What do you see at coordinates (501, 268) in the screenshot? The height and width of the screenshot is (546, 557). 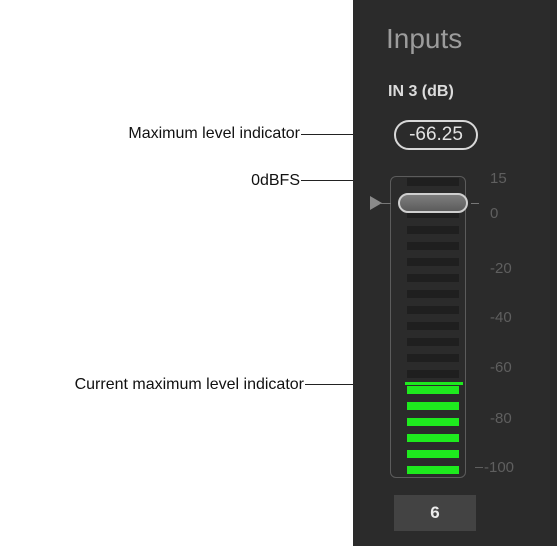 I see `scale-tick-label: -20` at bounding box center [501, 268].